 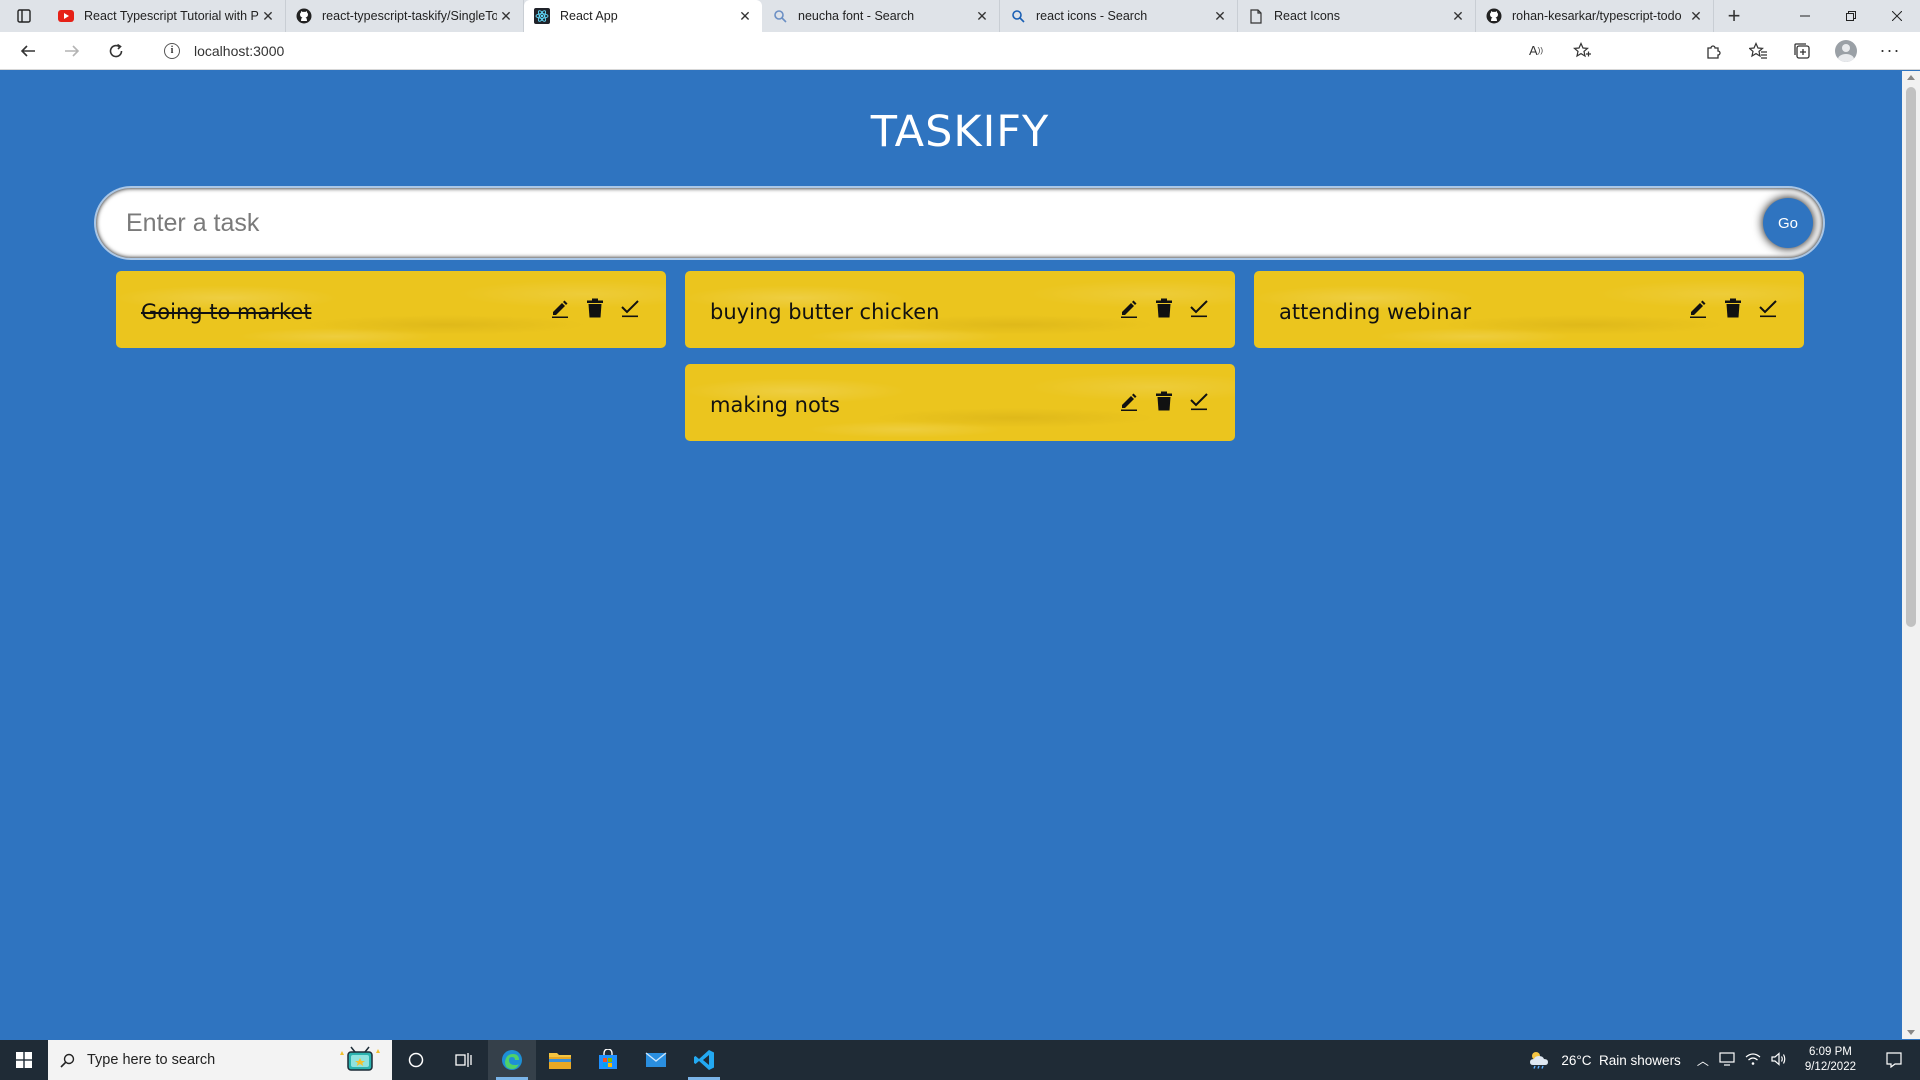 I want to click on tab-title: rohan-kesarkar/typescript-todo, so click(x=1597, y=16).